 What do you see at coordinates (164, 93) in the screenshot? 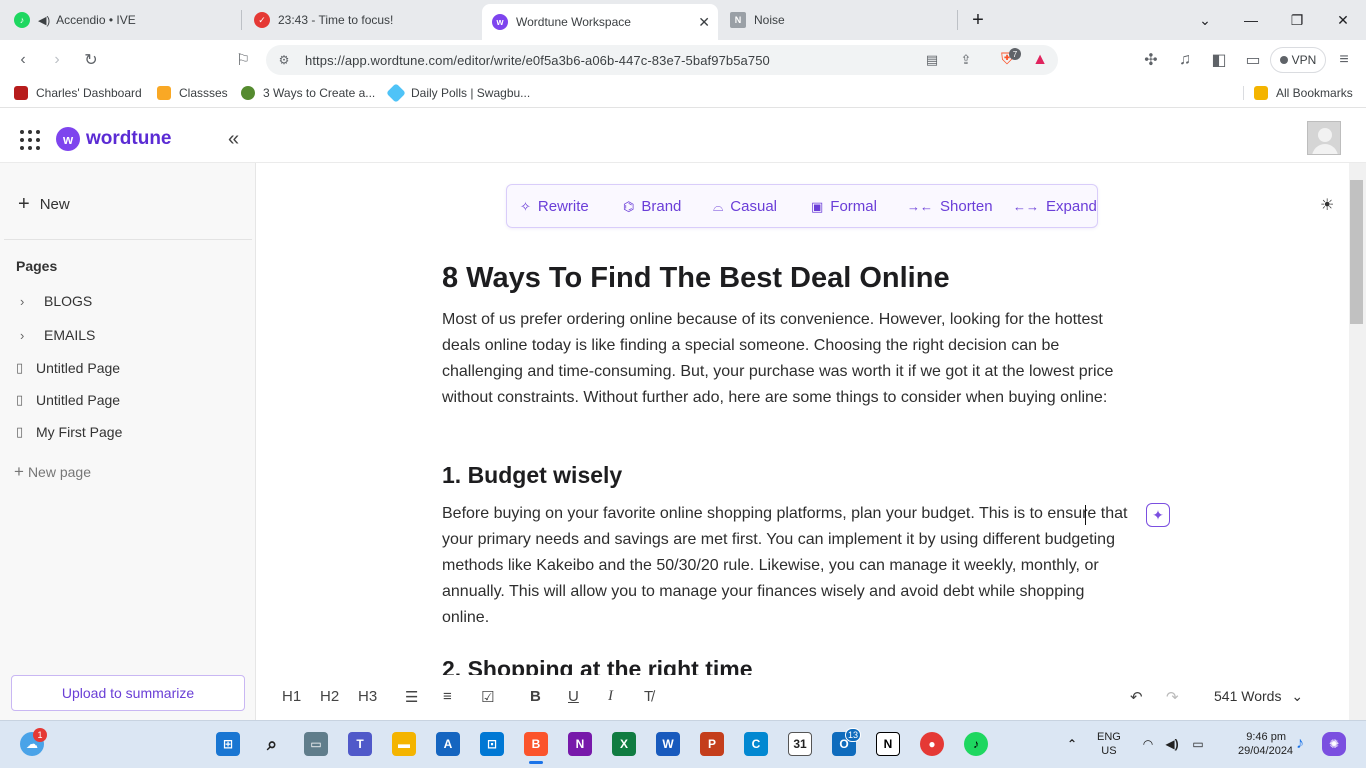
I see `classroom-icon` at bounding box center [164, 93].